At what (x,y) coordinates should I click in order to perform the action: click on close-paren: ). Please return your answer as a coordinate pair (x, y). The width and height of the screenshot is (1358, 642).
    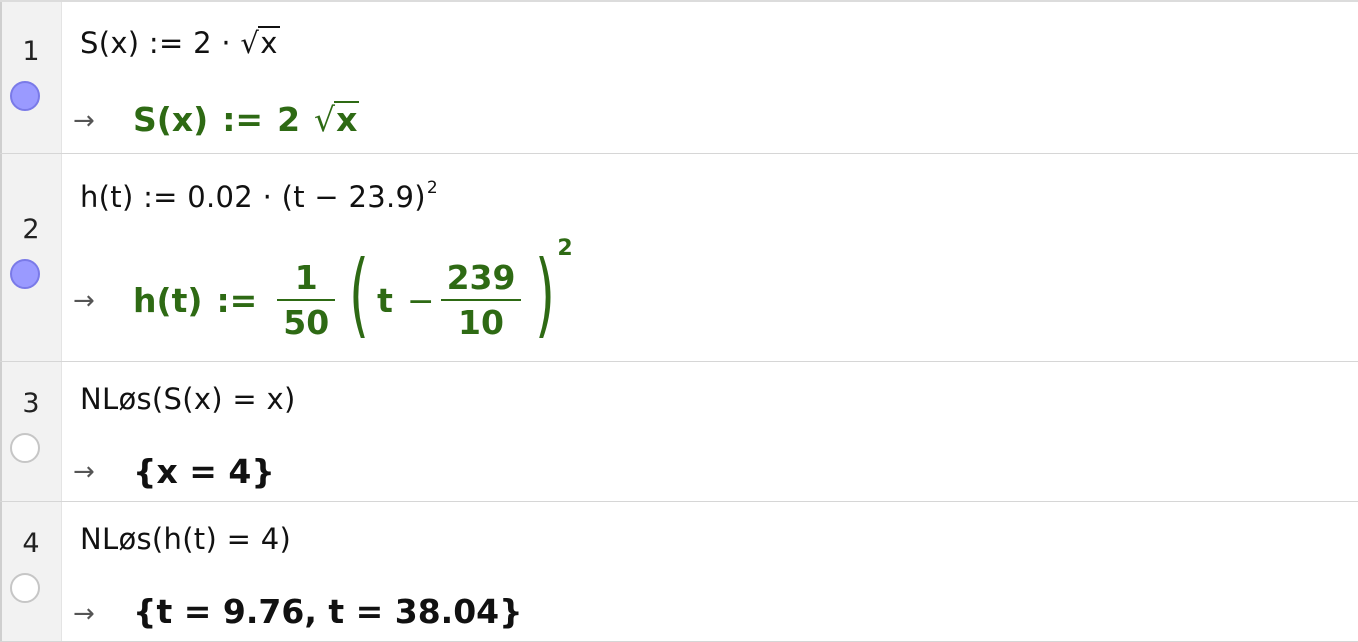
    Looking at the image, I should click on (545, 294).